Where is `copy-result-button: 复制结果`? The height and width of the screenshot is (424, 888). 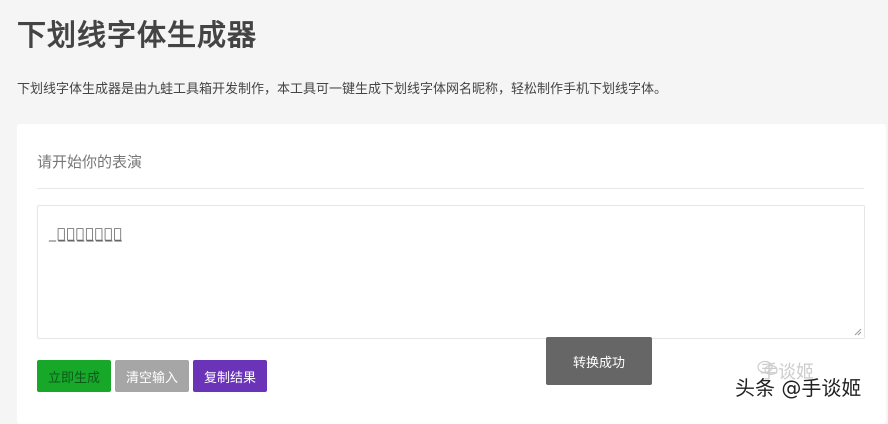 copy-result-button: 复制结果 is located at coordinates (230, 376).